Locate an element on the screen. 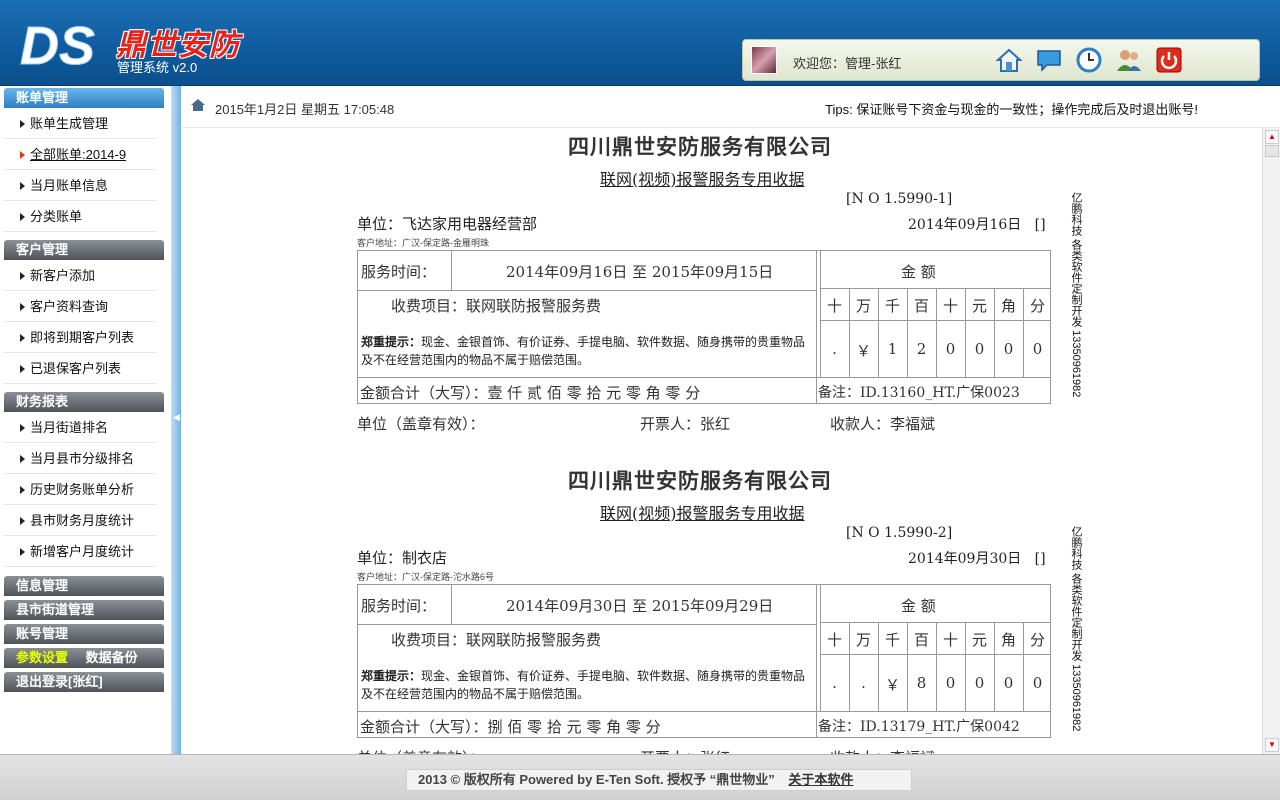 The image size is (1280, 800). total-uppercase: 金额合计（大写）：捌 佰 零 拾 元 零 角 零 分 is located at coordinates (510, 727).